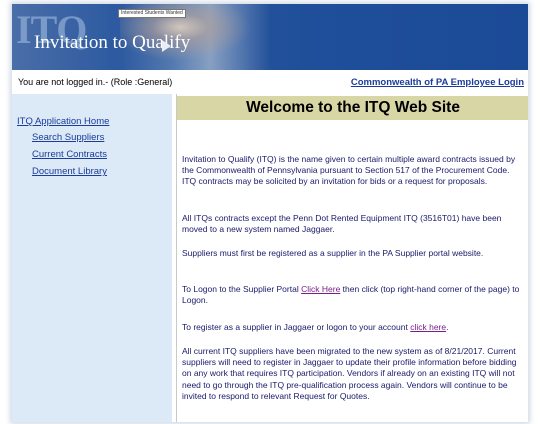 The width and height of the screenshot is (540, 424). What do you see at coordinates (320, 289) in the screenshot?
I see `supplier-portal-link: Click Here` at bounding box center [320, 289].